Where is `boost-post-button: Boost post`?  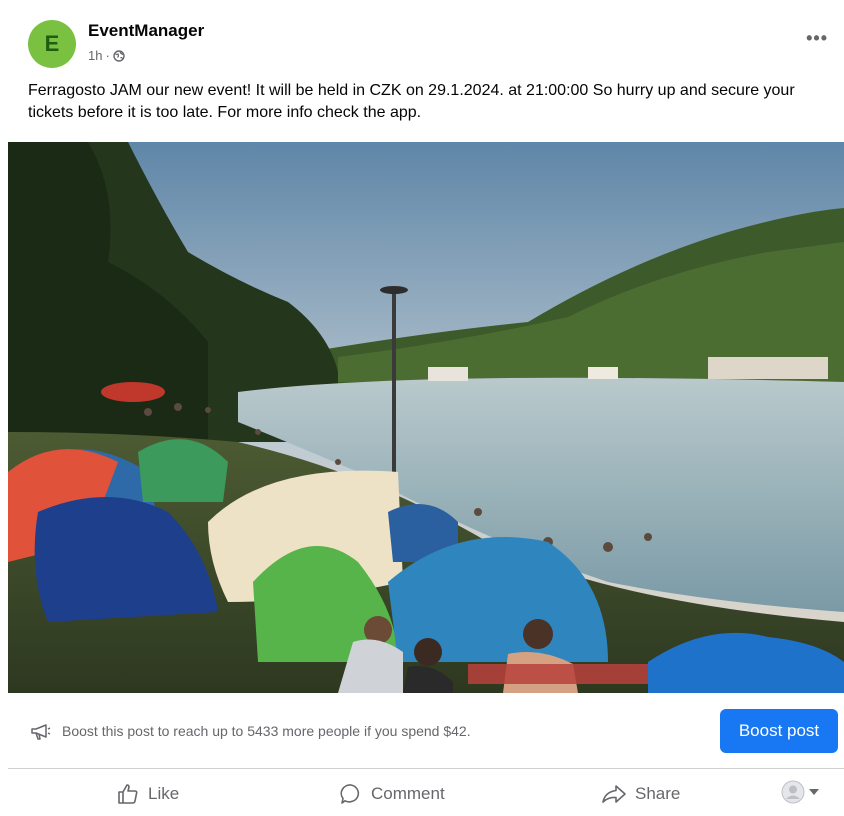 boost-post-button: Boost post is located at coordinates (779, 731).